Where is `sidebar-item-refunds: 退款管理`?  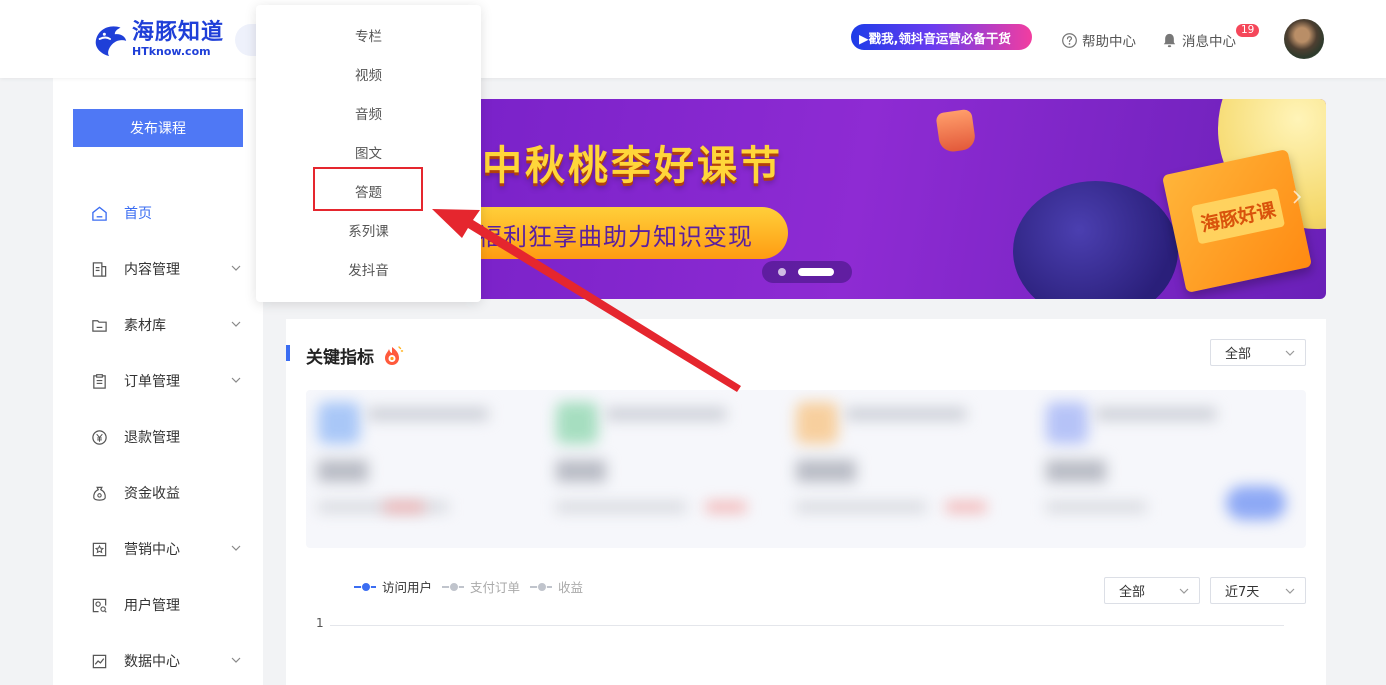 sidebar-item-refunds: 退款管理 is located at coordinates (171, 437).